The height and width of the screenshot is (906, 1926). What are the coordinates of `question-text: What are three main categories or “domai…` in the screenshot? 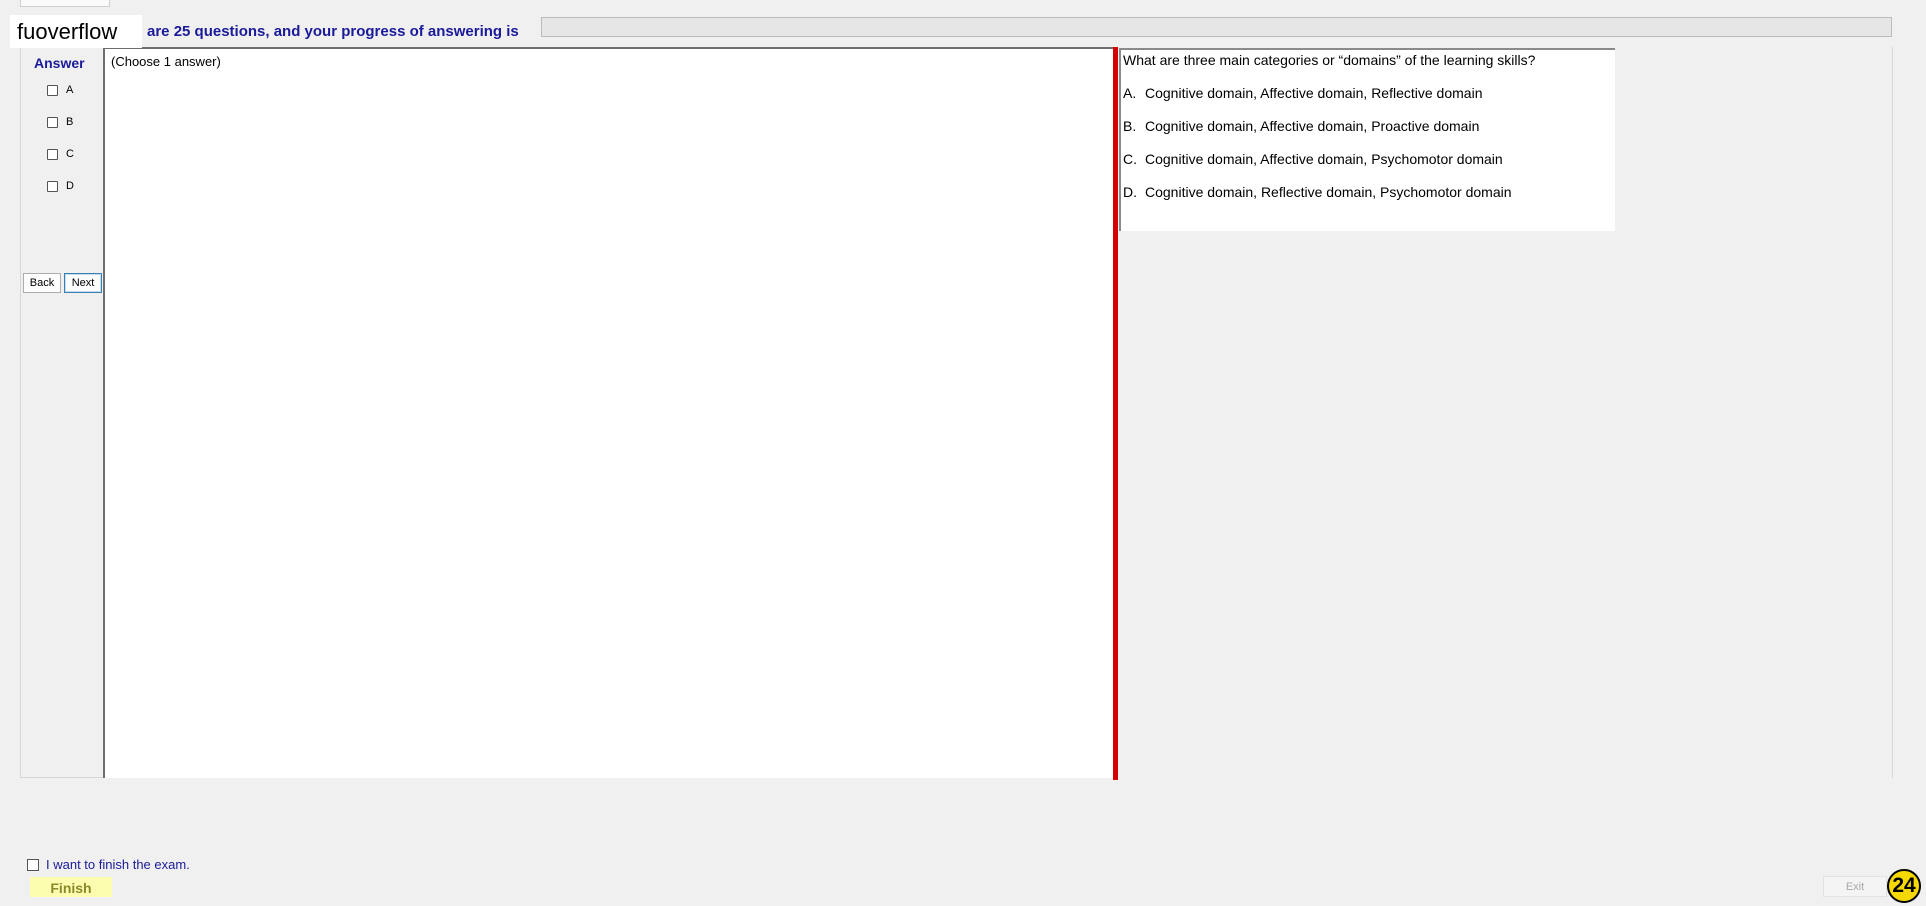 It's located at (1329, 60).